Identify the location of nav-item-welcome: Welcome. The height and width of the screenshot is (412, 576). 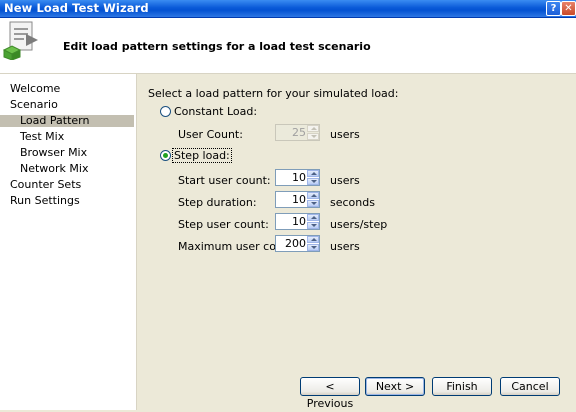
(35, 89).